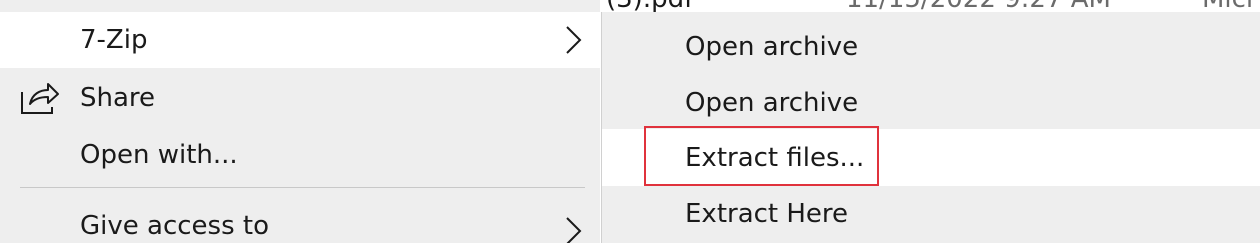  Describe the element at coordinates (931, 102) in the screenshot. I see `submenu-item-open-archive-2: Open archive` at that location.